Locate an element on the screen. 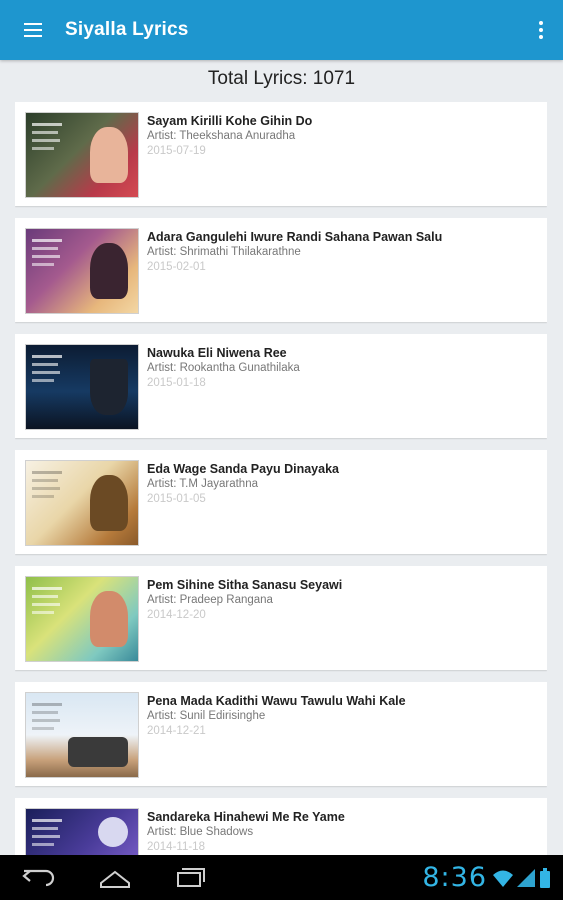  song-title: Pena Mada Kadithi Wawu Tawulu Wahi Kale is located at coordinates (276, 701).